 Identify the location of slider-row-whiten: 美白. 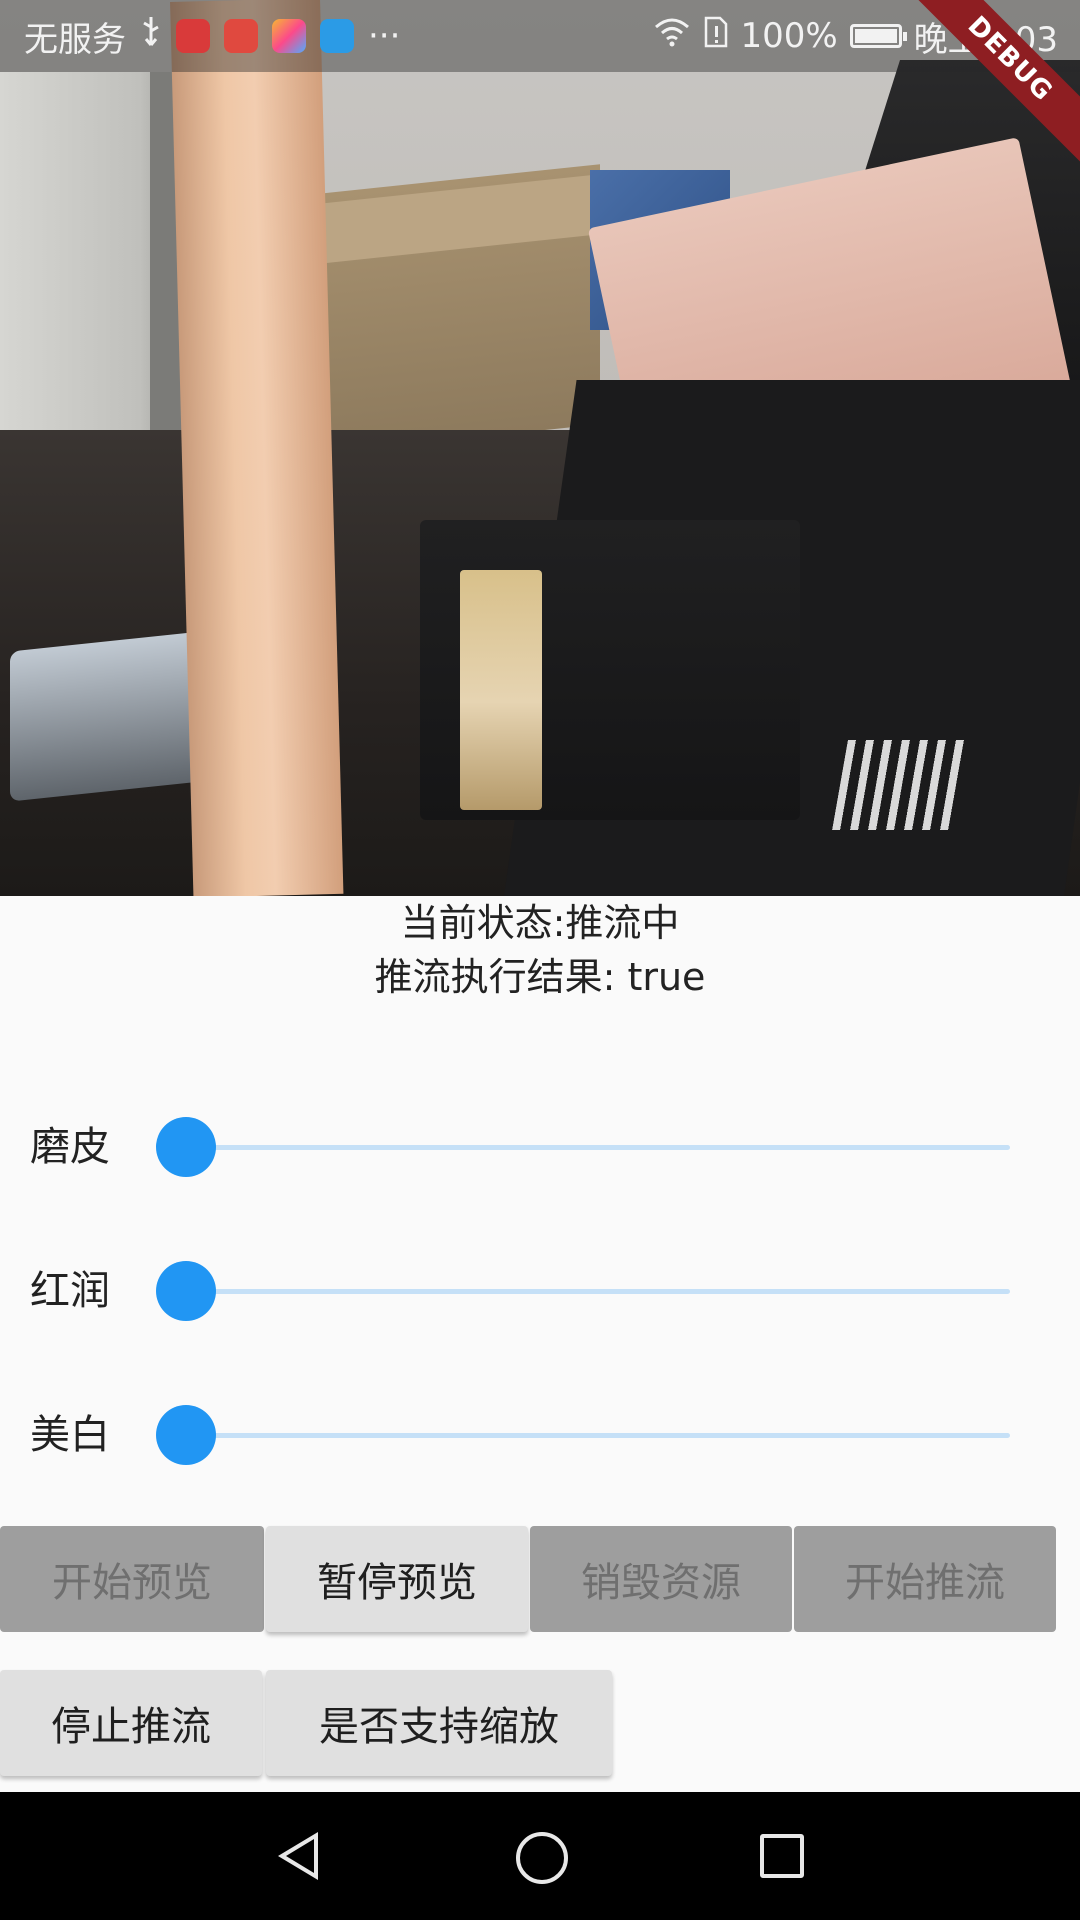
(540, 1435).